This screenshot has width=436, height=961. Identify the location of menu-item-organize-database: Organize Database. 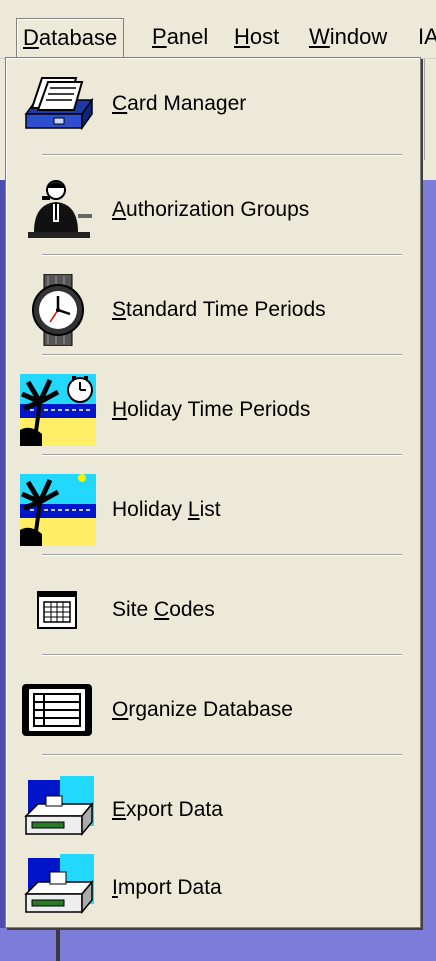
(214, 710).